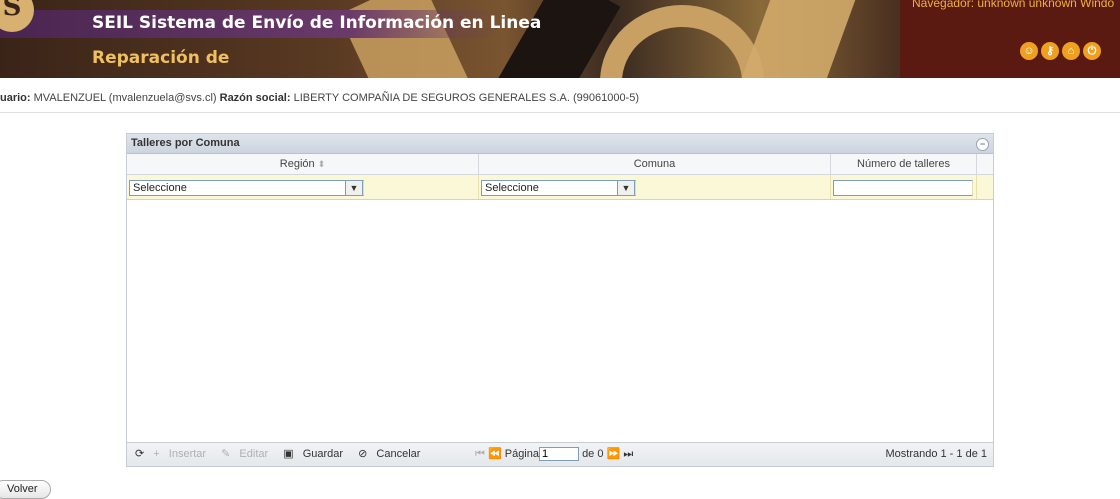 This screenshot has height=499, width=1120. I want to click on pagina-label: Página, so click(521, 454).